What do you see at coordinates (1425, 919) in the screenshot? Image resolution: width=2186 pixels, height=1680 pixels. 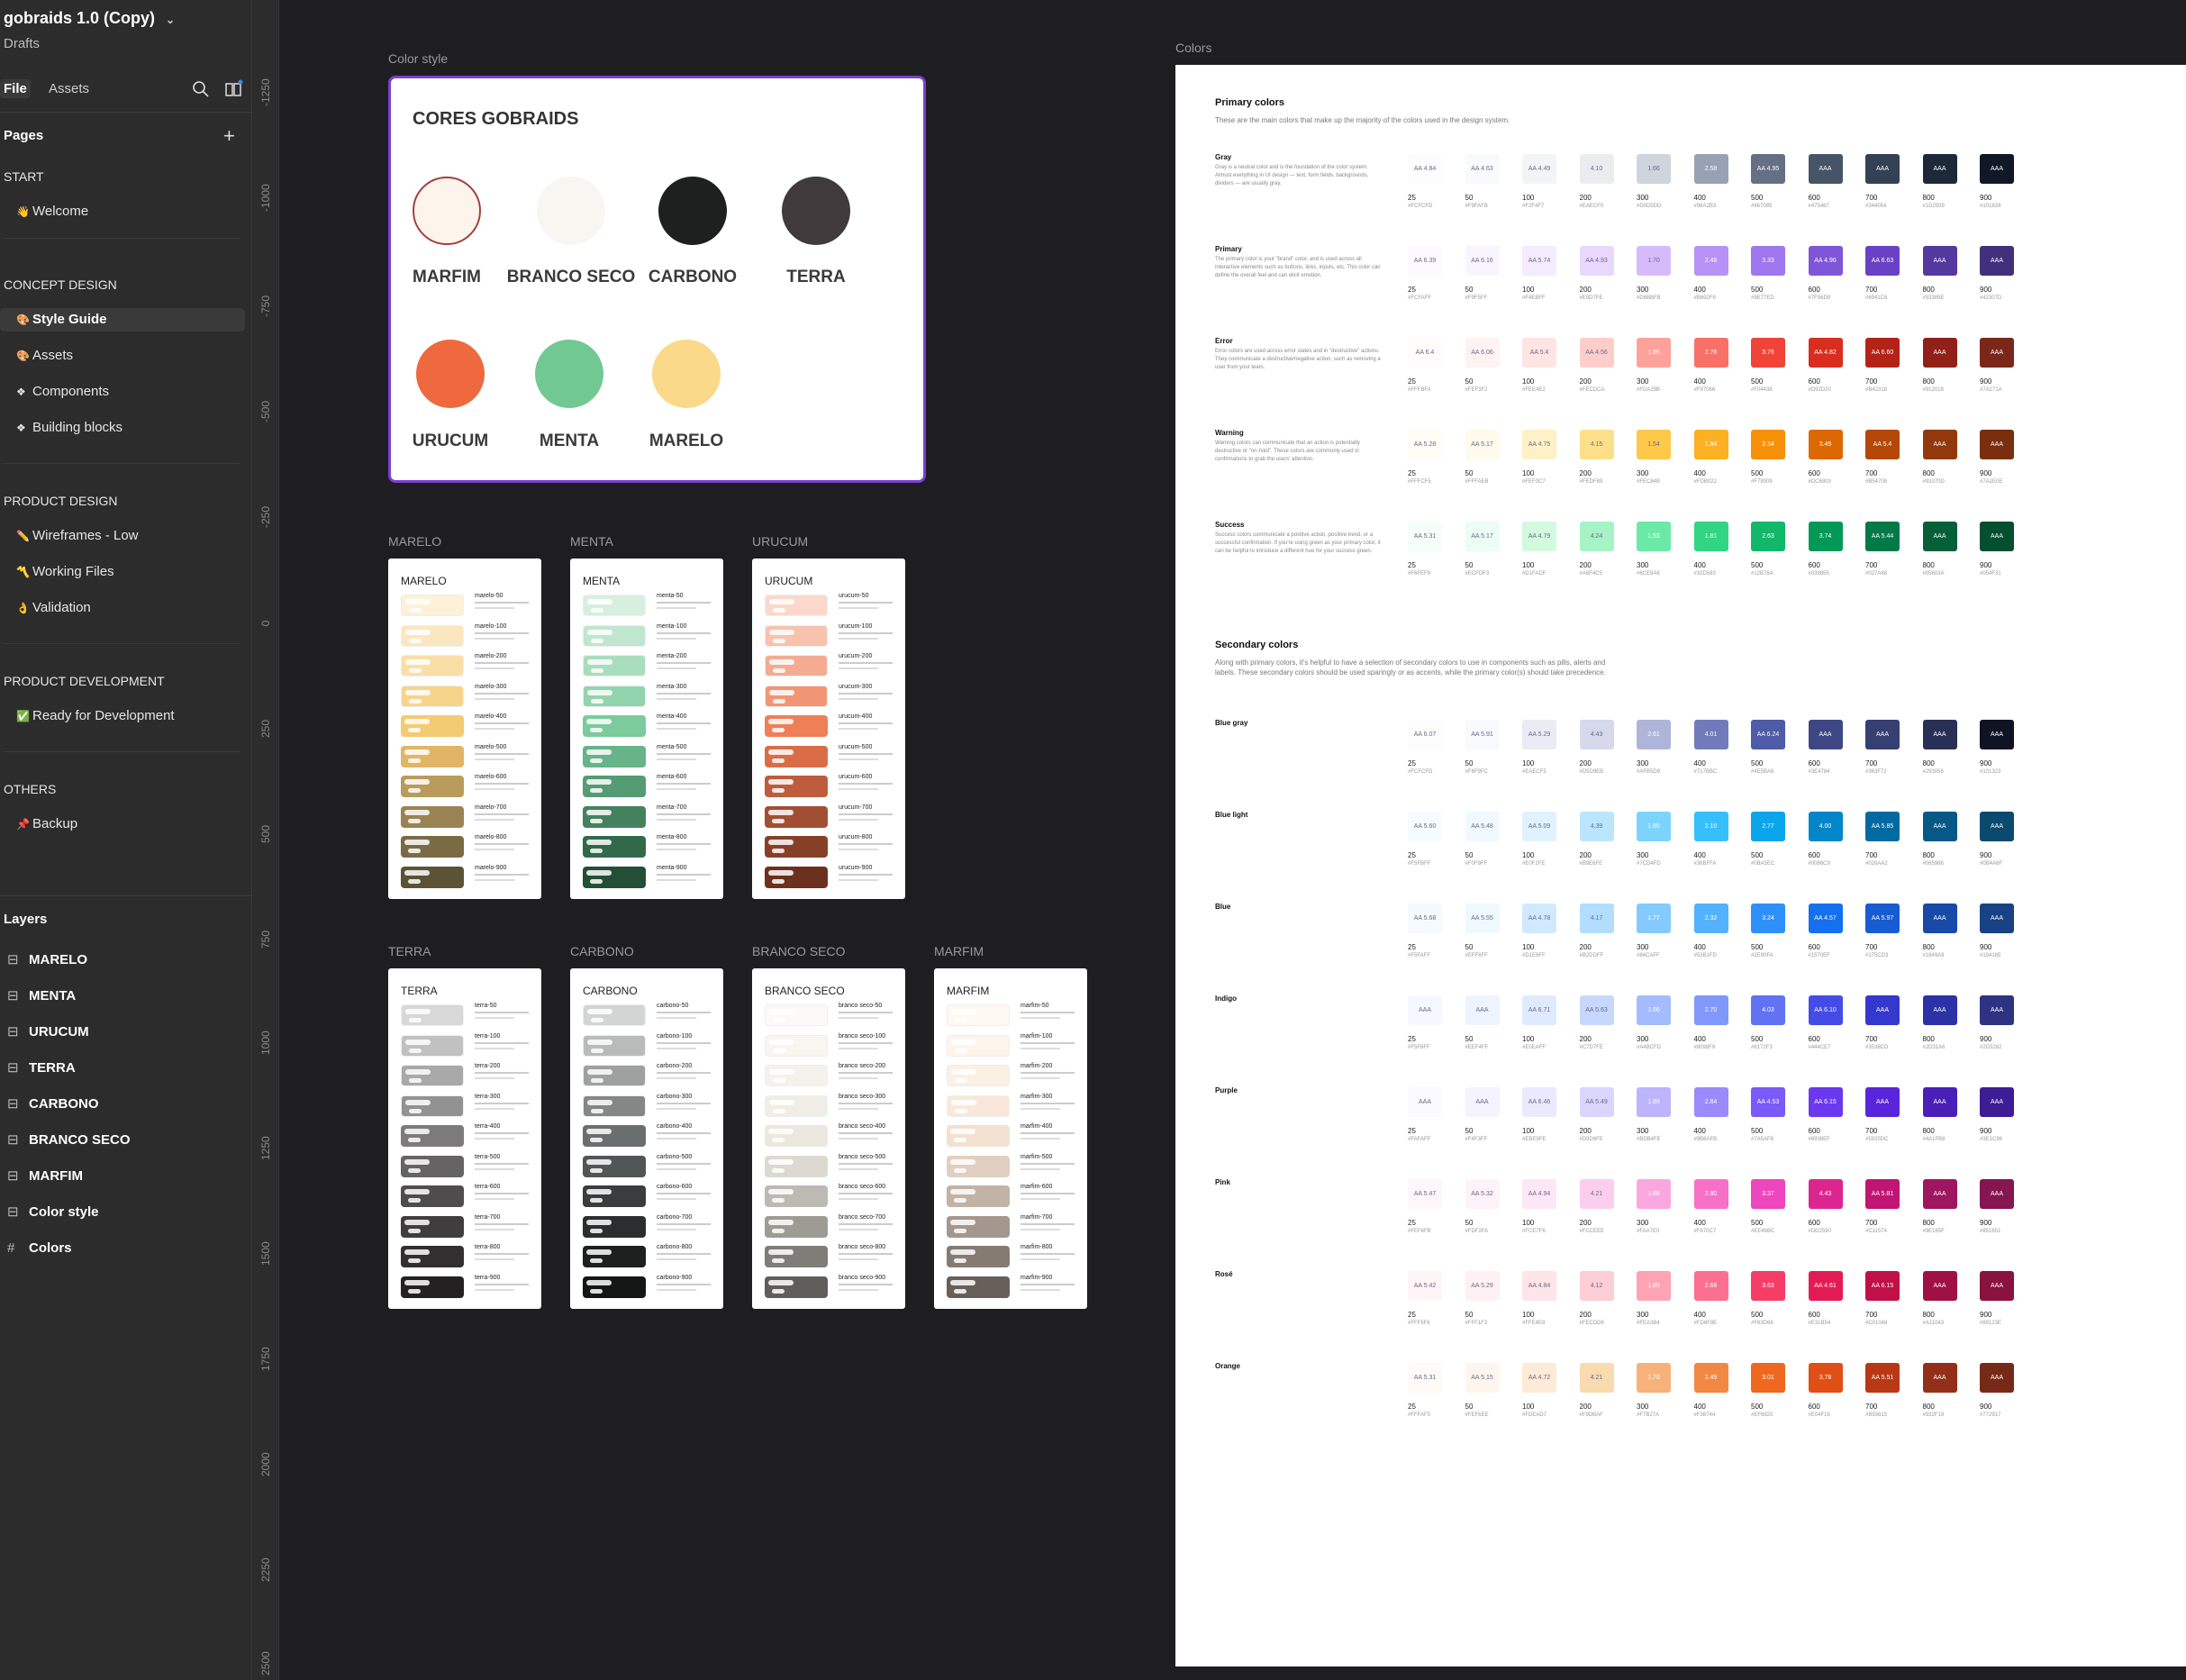 I see `color-tile: AA 5.68` at bounding box center [1425, 919].